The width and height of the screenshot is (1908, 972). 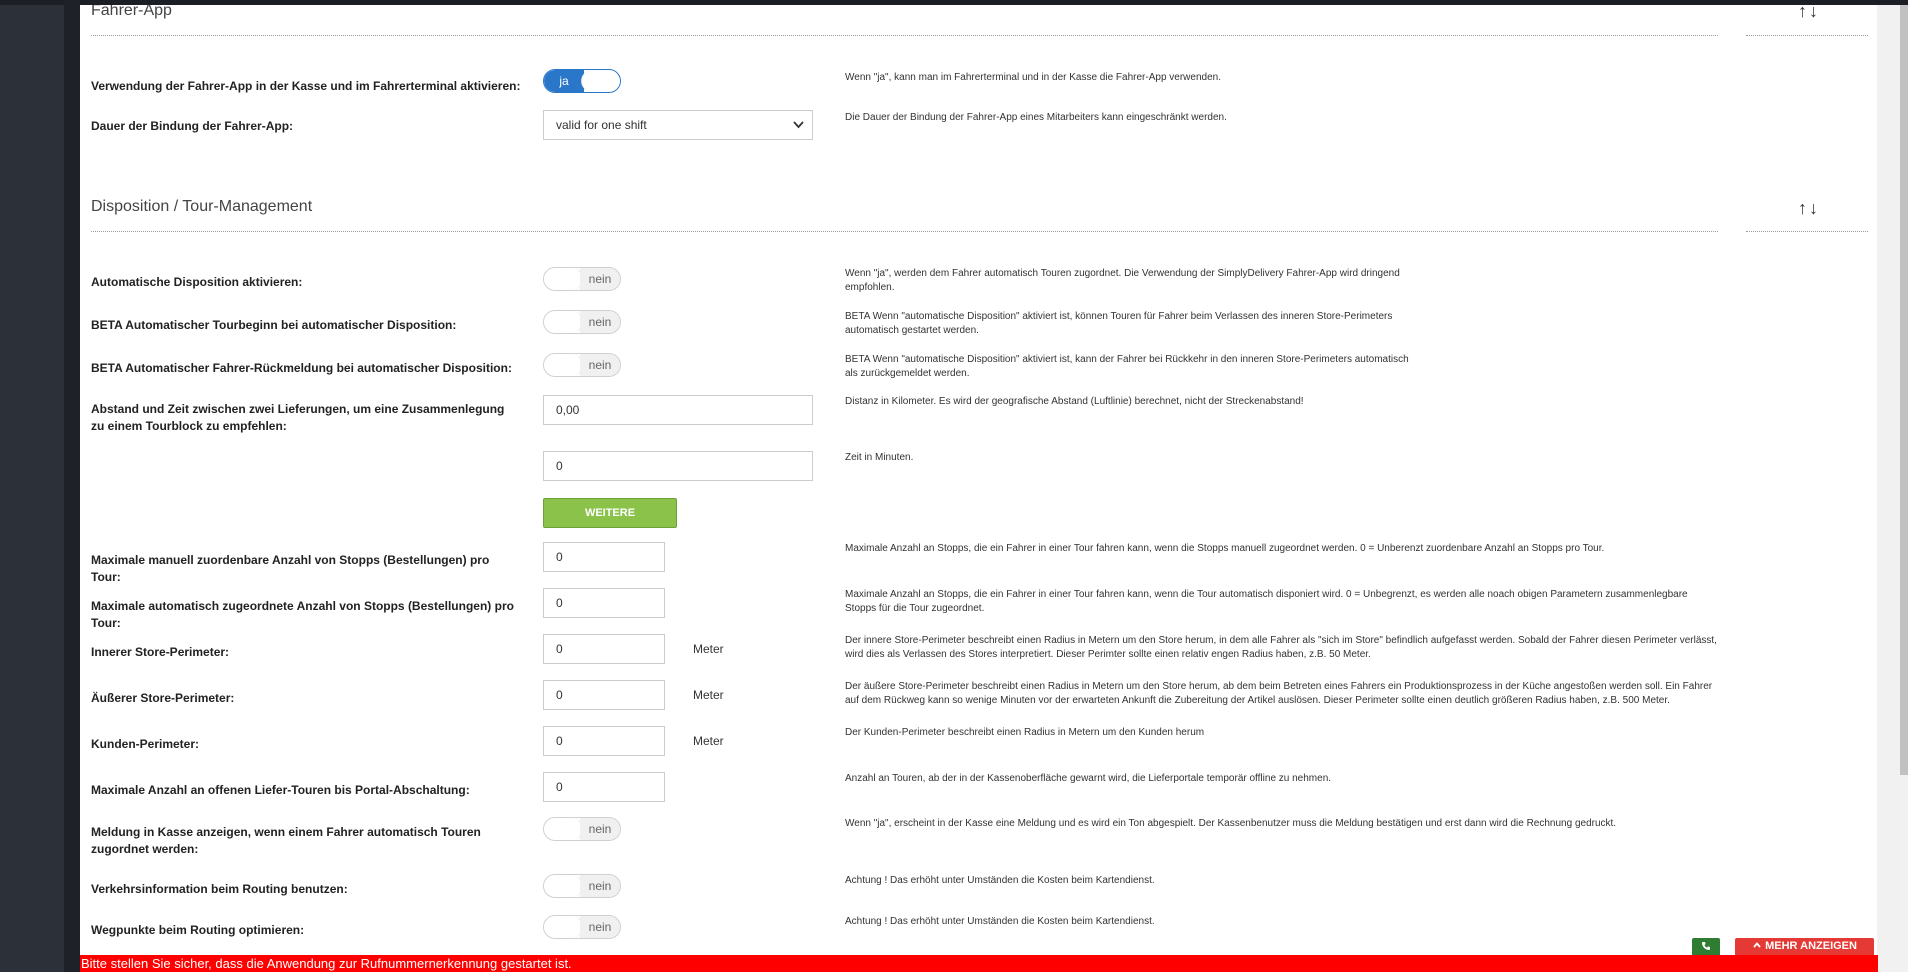 What do you see at coordinates (202, 206) in the screenshot?
I see `section-title-disposition: Disposition / Tour-Management` at bounding box center [202, 206].